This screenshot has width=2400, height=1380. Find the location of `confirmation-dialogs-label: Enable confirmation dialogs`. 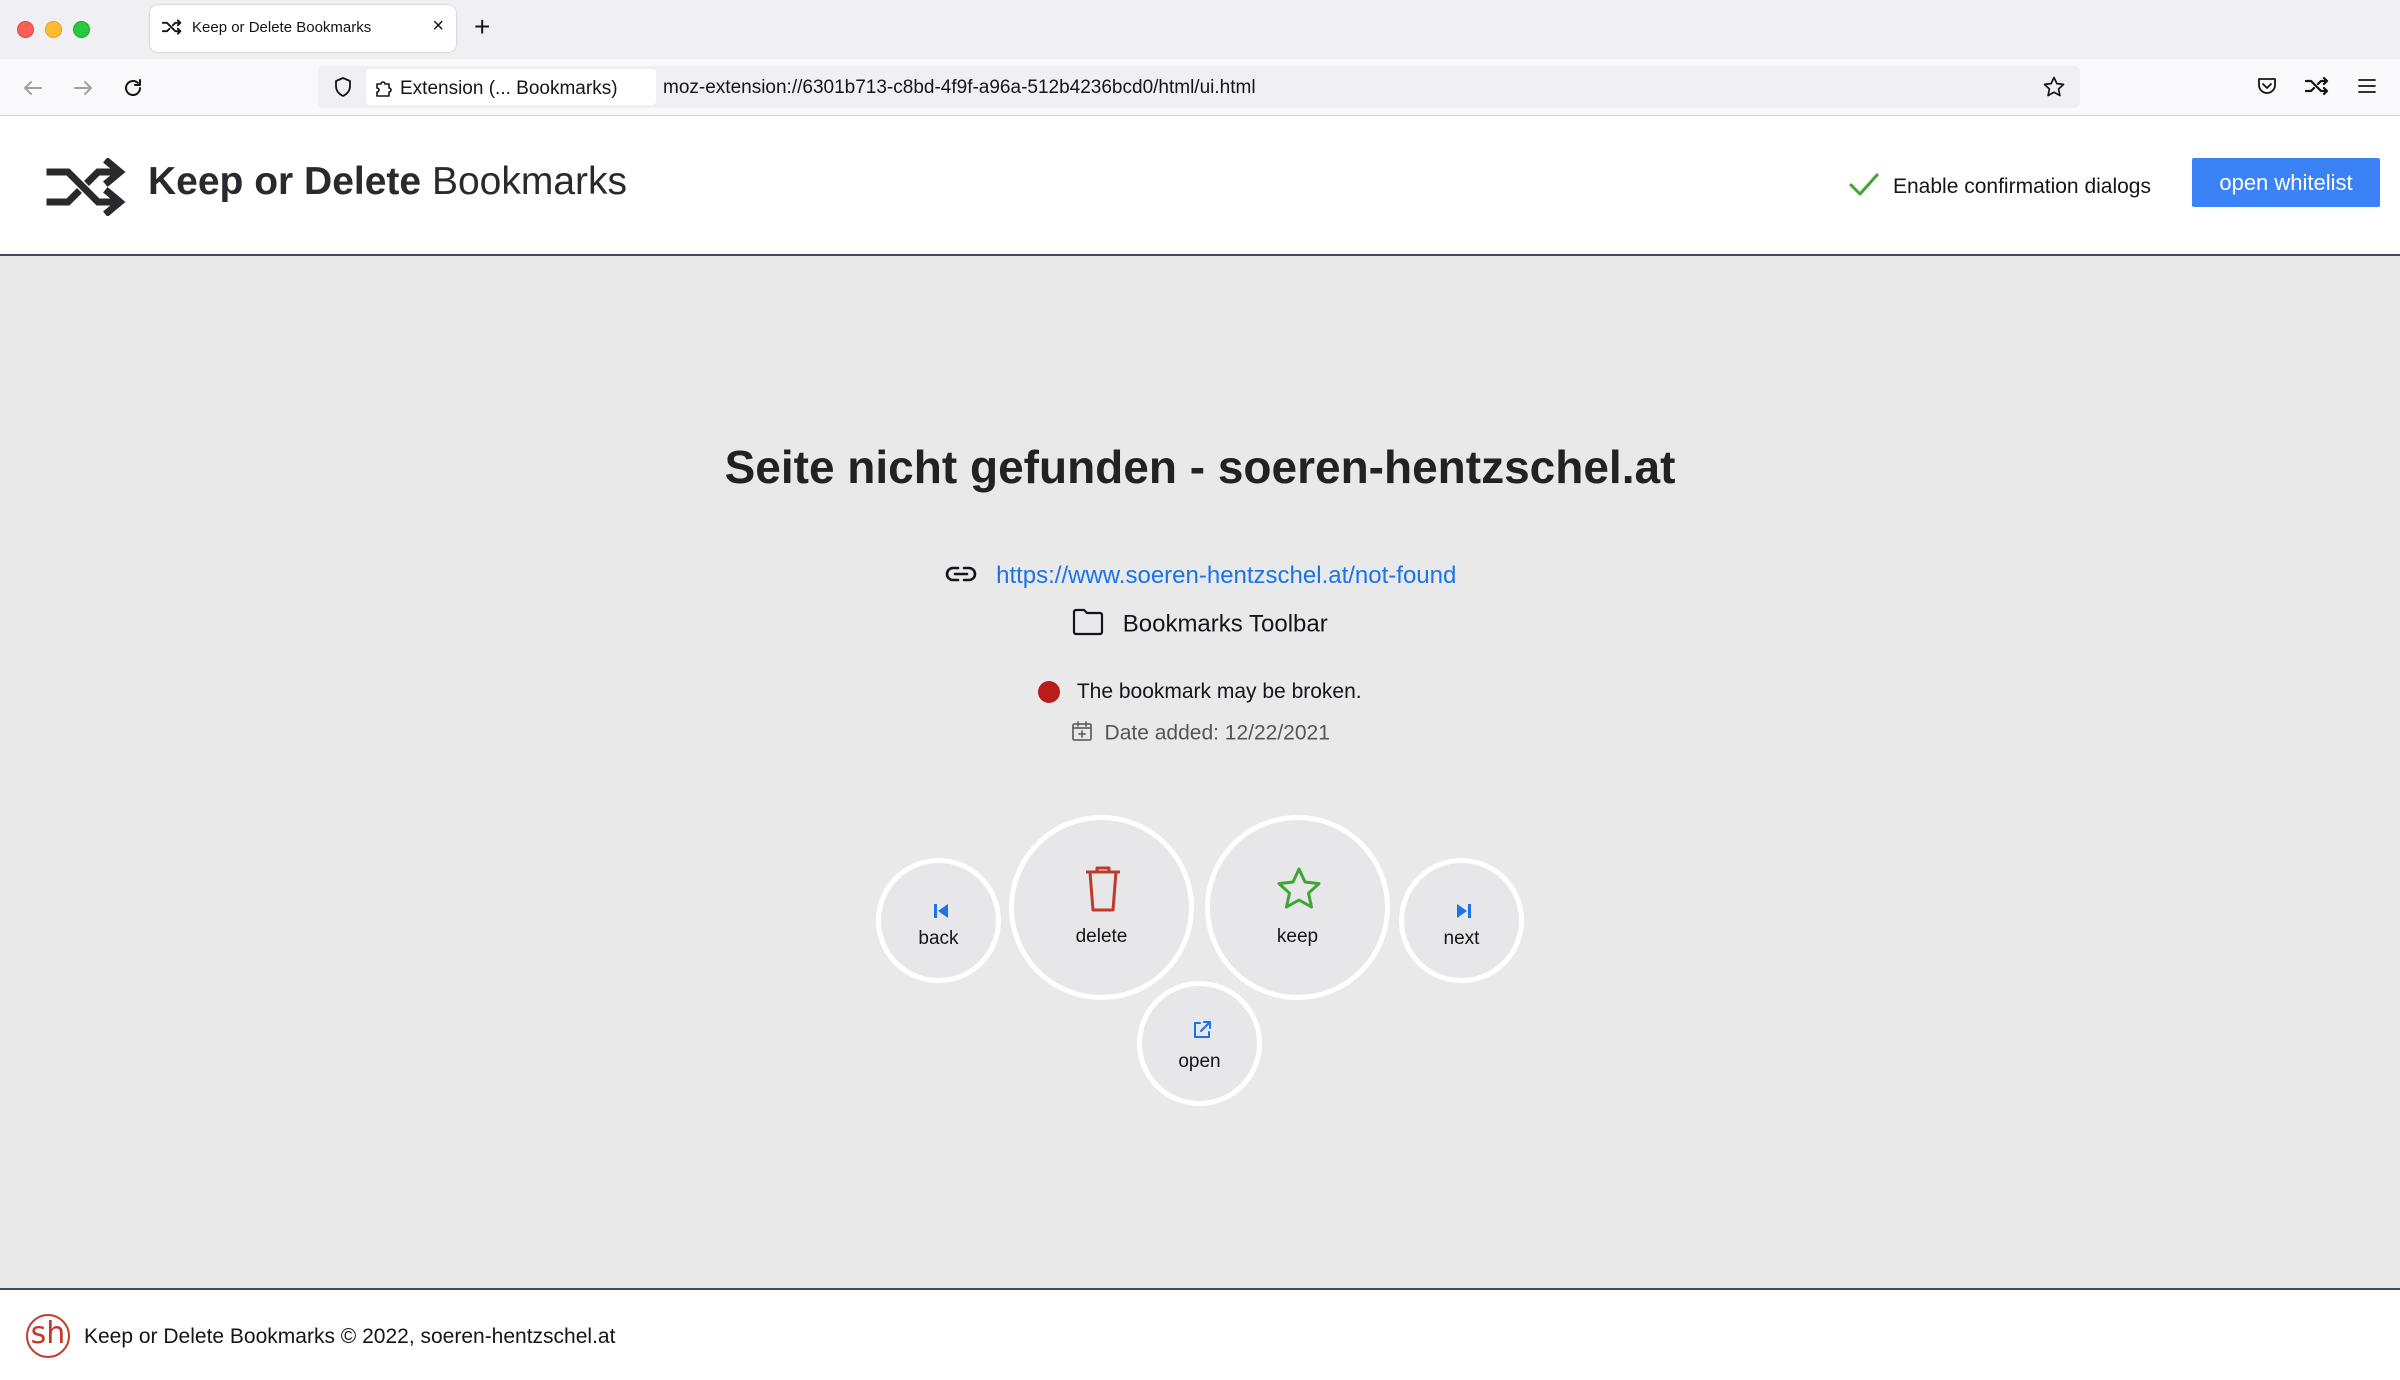

confirmation-dialogs-label: Enable confirmation dialogs is located at coordinates (2022, 186).